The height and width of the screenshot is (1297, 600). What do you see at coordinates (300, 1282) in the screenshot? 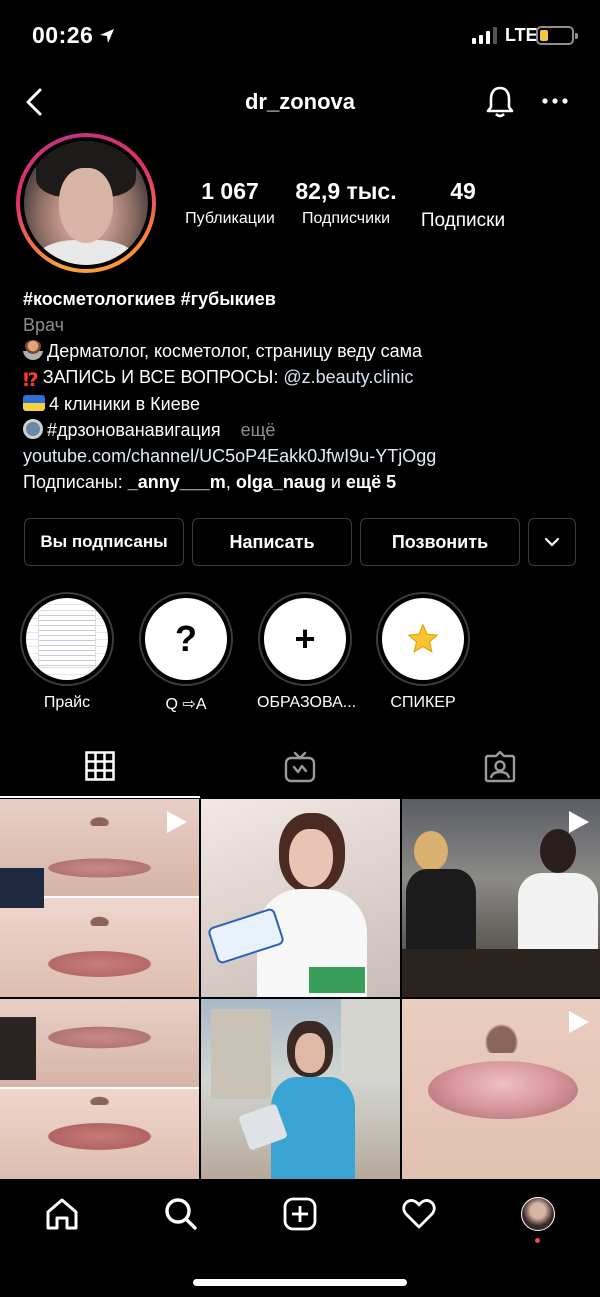
I see `home-indicator` at bounding box center [300, 1282].